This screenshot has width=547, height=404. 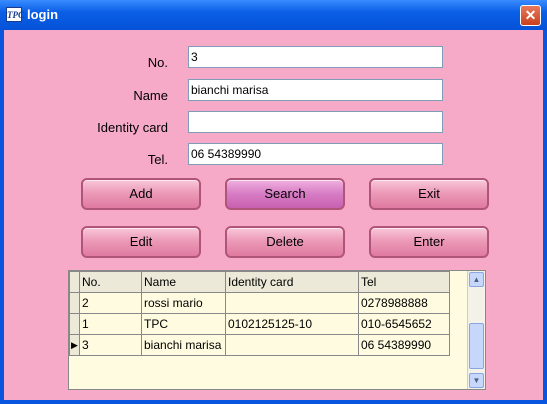 I want to click on enter-button: Enter, so click(x=429, y=242).